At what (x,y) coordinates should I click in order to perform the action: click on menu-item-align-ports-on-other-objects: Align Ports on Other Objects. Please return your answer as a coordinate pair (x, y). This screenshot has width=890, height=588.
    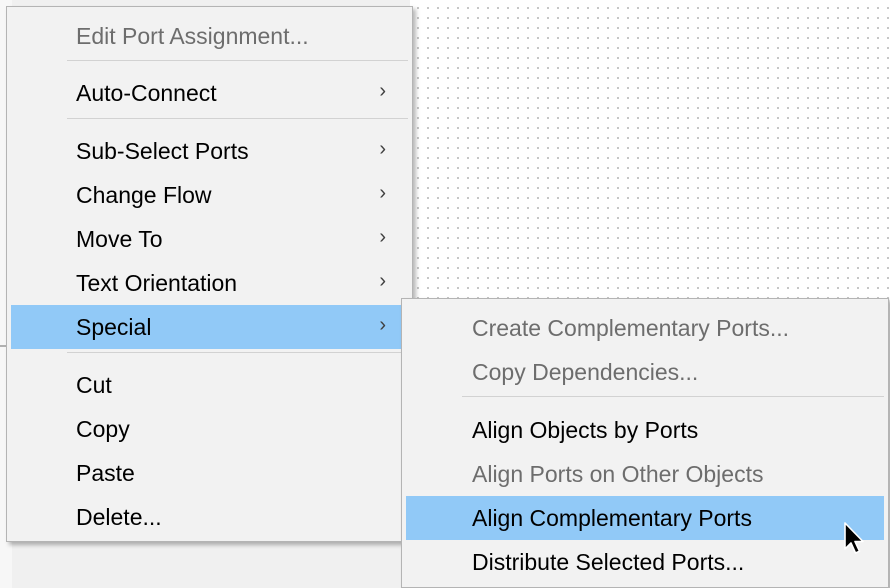
    Looking at the image, I should click on (645, 474).